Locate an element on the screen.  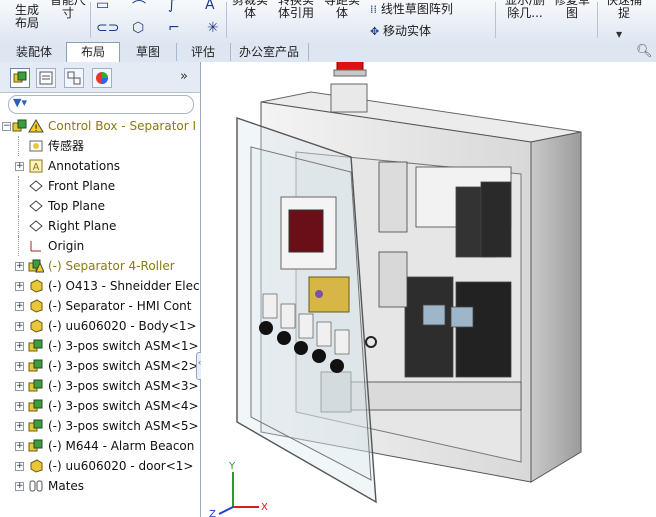
tree-item: + A Annotations is located at coordinates (100, 166).